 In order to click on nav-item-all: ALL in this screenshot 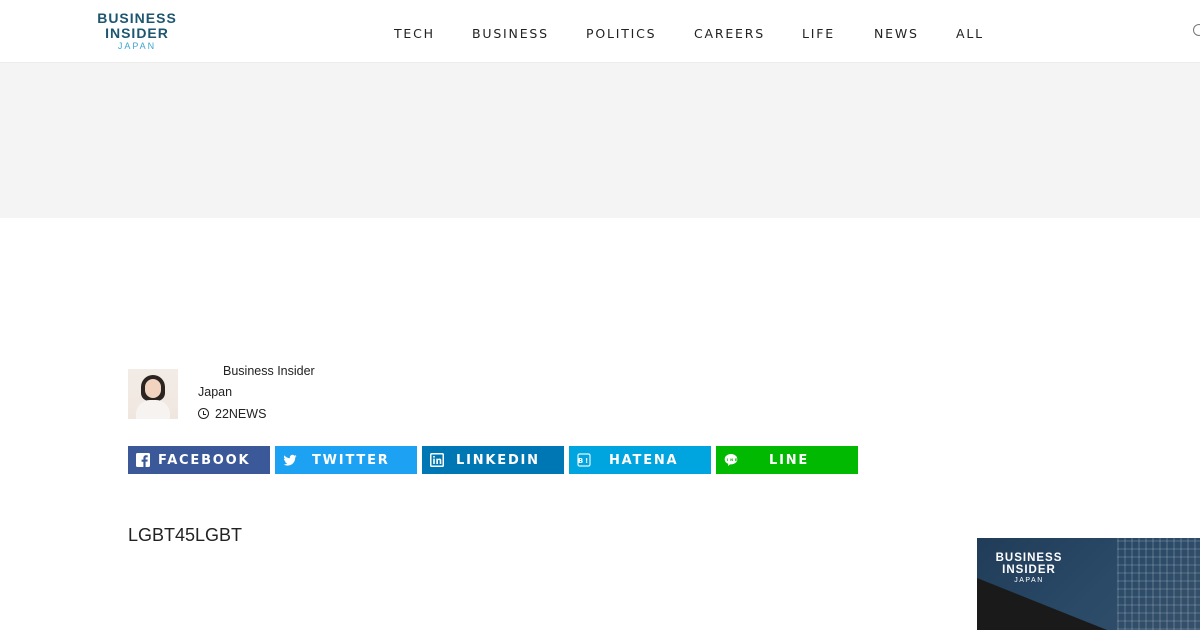, I will do `click(970, 33)`.